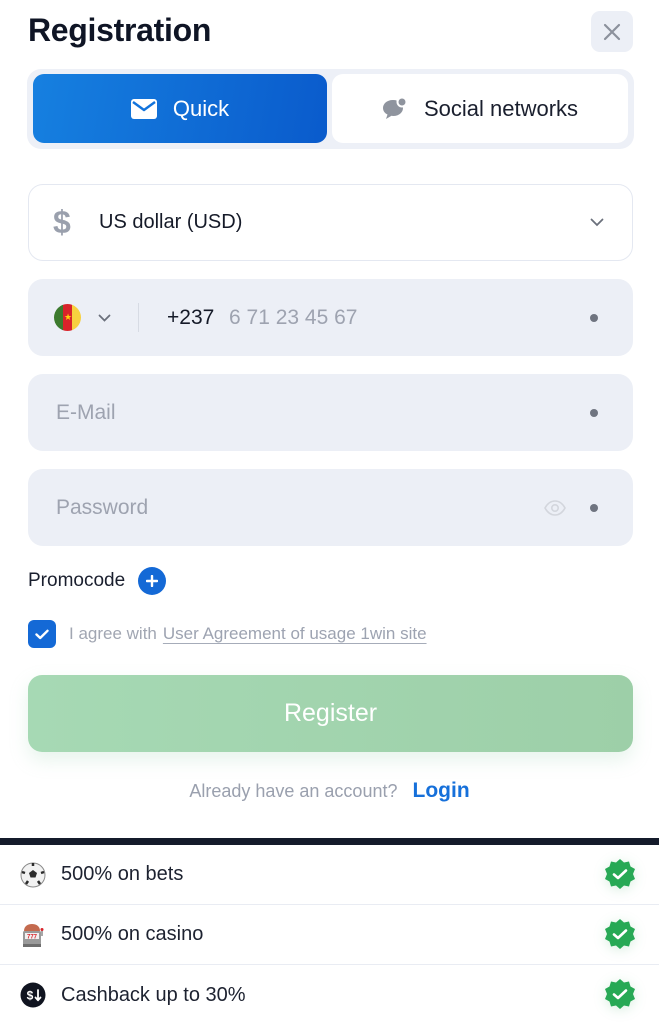  I want to click on login-prompt: Already have an account?, so click(293, 791).